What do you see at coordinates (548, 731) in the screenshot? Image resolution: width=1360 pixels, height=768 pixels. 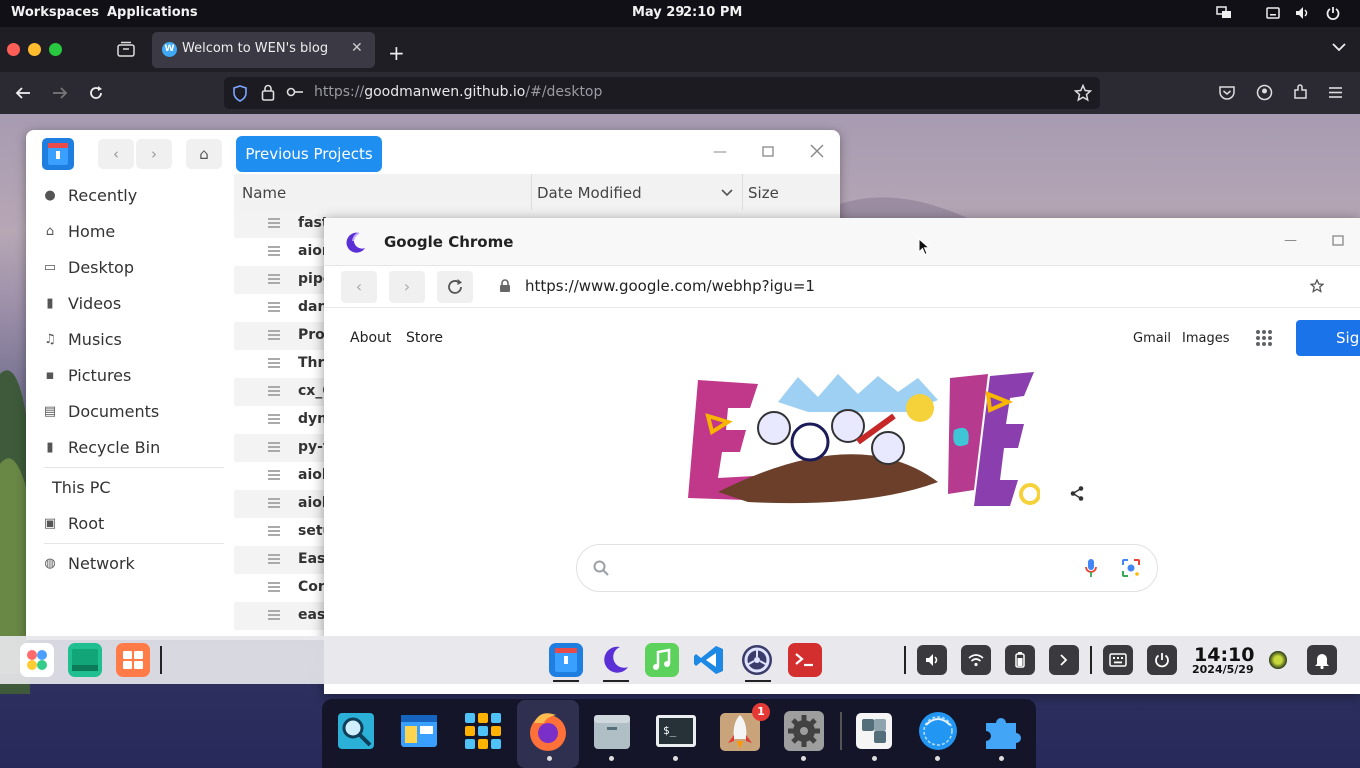 I see `firefox-app-icon` at bounding box center [548, 731].